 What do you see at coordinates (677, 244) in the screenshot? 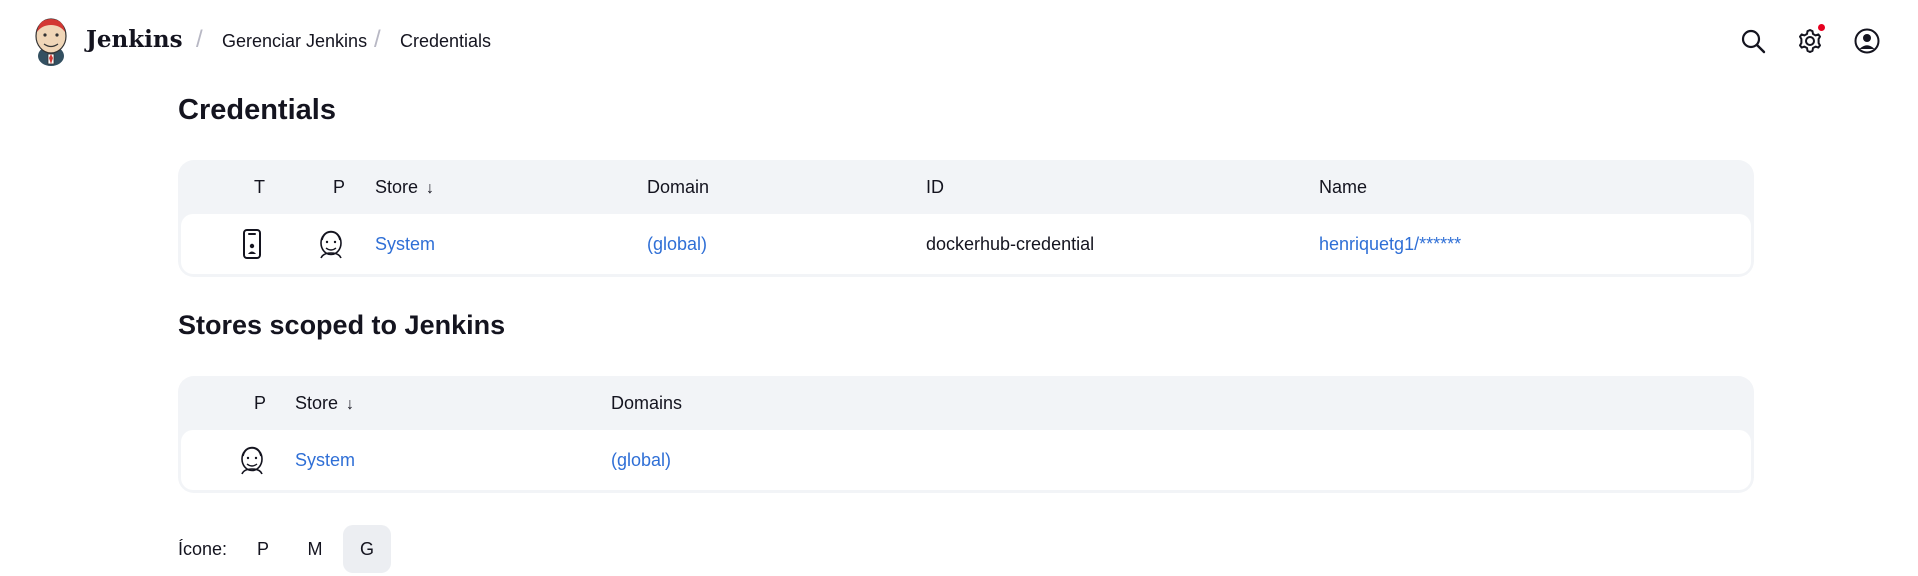
I see `domain-link: (global)` at bounding box center [677, 244].